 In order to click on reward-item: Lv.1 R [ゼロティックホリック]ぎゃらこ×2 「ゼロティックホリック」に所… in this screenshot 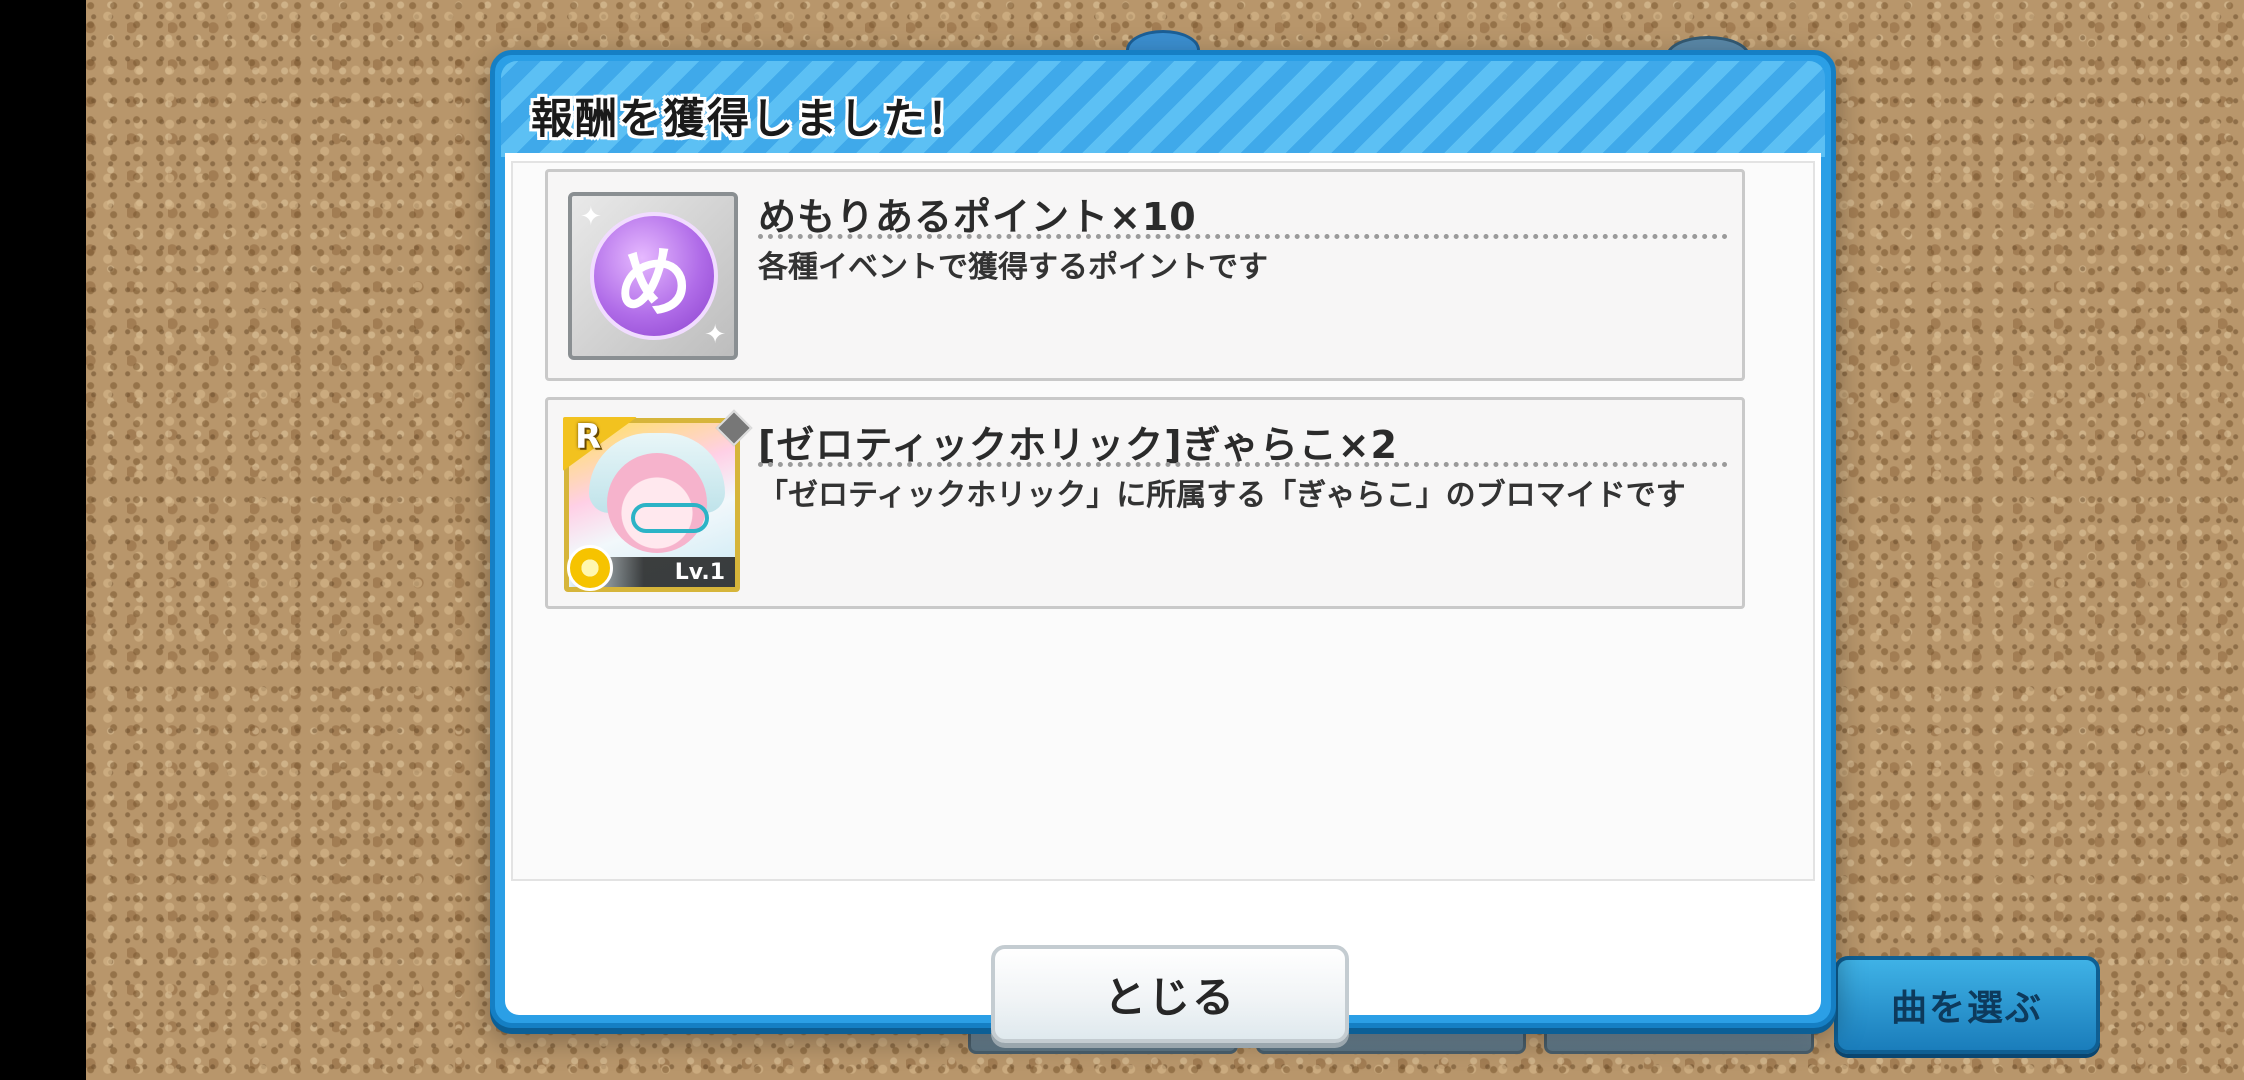, I will do `click(1145, 503)`.